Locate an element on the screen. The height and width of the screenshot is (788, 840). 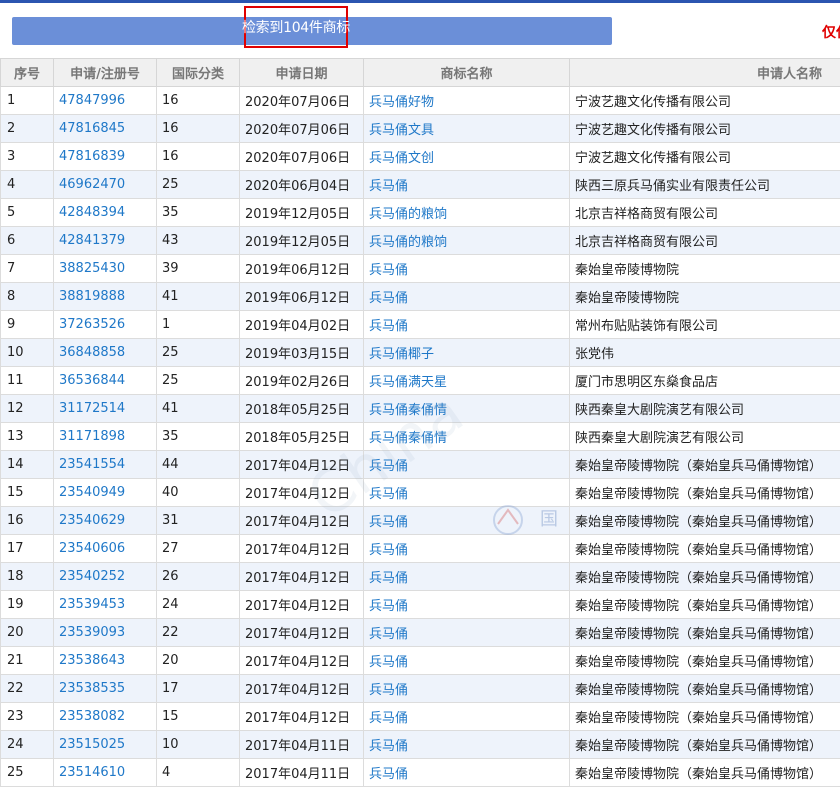
apply-date: 2019年03月15日 is located at coordinates (301, 352).